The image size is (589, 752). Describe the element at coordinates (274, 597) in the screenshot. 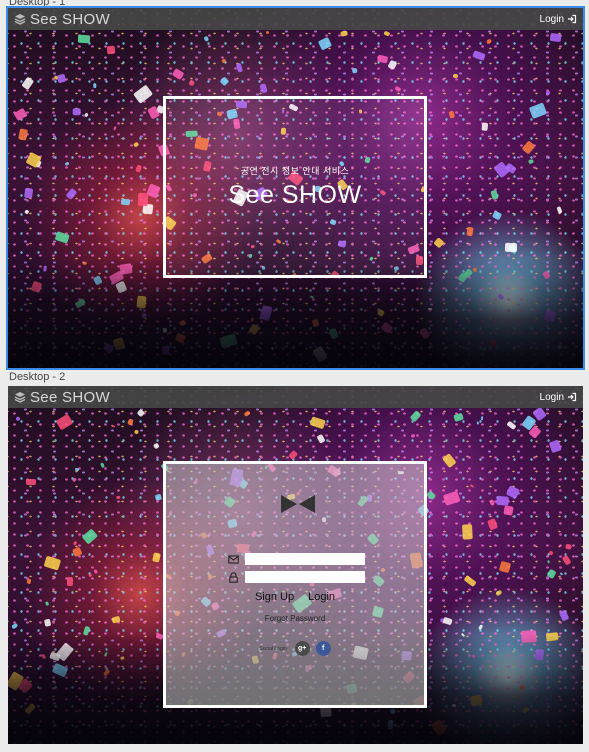

I see `signup-button: Sign Up` at that location.